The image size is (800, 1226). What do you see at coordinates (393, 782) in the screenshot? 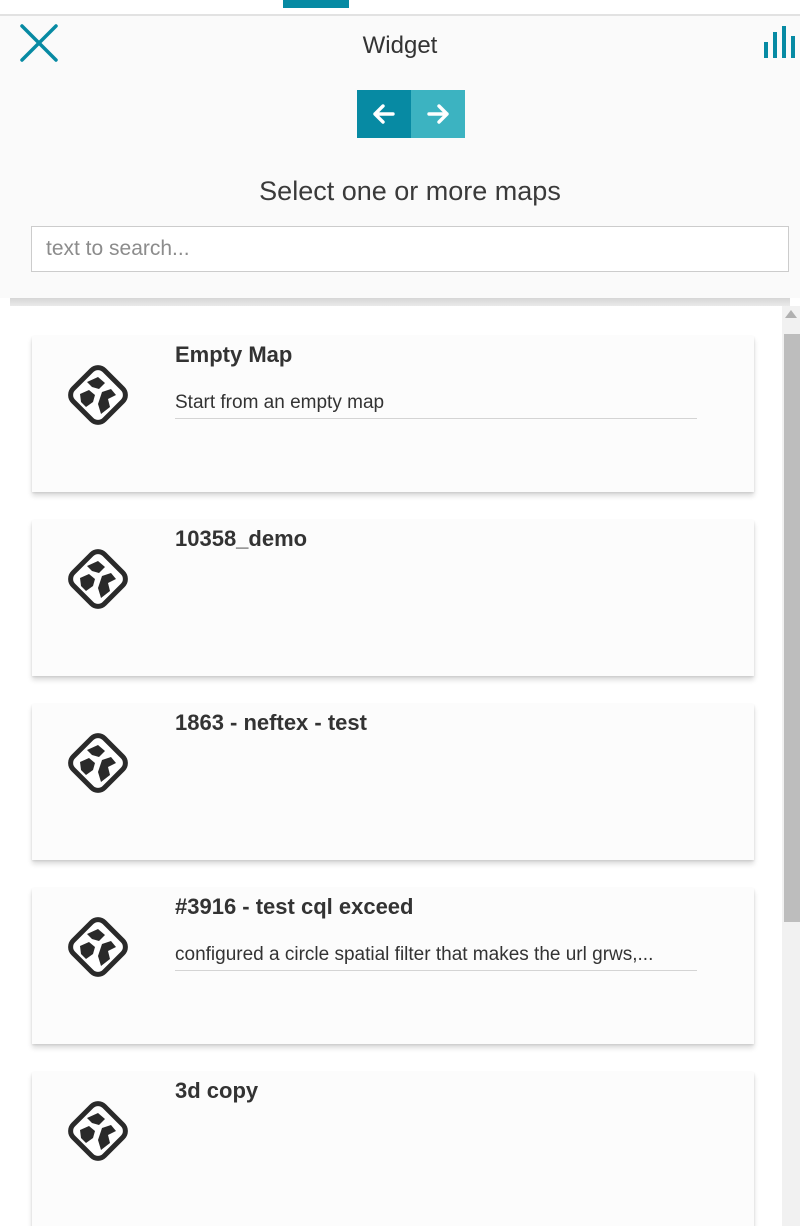
I see `map-card-1863-neftex-test: 1863 - neftex - test` at bounding box center [393, 782].